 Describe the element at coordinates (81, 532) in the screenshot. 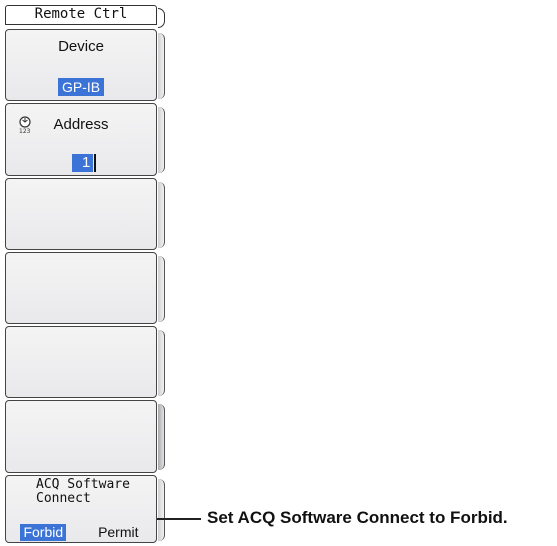

I see `acq-option-row: Forbid Permit` at that location.